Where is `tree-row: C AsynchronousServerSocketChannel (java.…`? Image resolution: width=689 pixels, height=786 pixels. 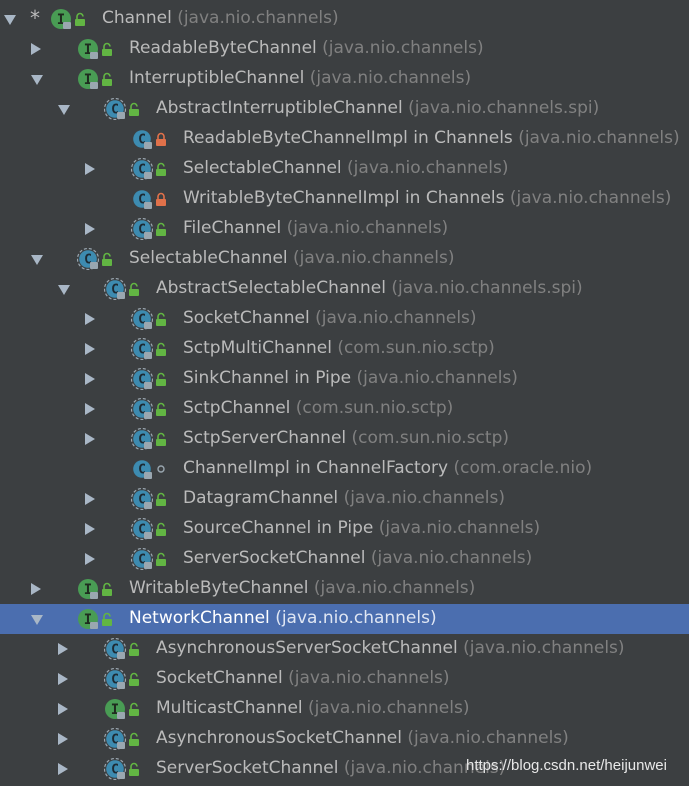
tree-row: C AsynchronousServerSocketChannel (java.… is located at coordinates (344, 649).